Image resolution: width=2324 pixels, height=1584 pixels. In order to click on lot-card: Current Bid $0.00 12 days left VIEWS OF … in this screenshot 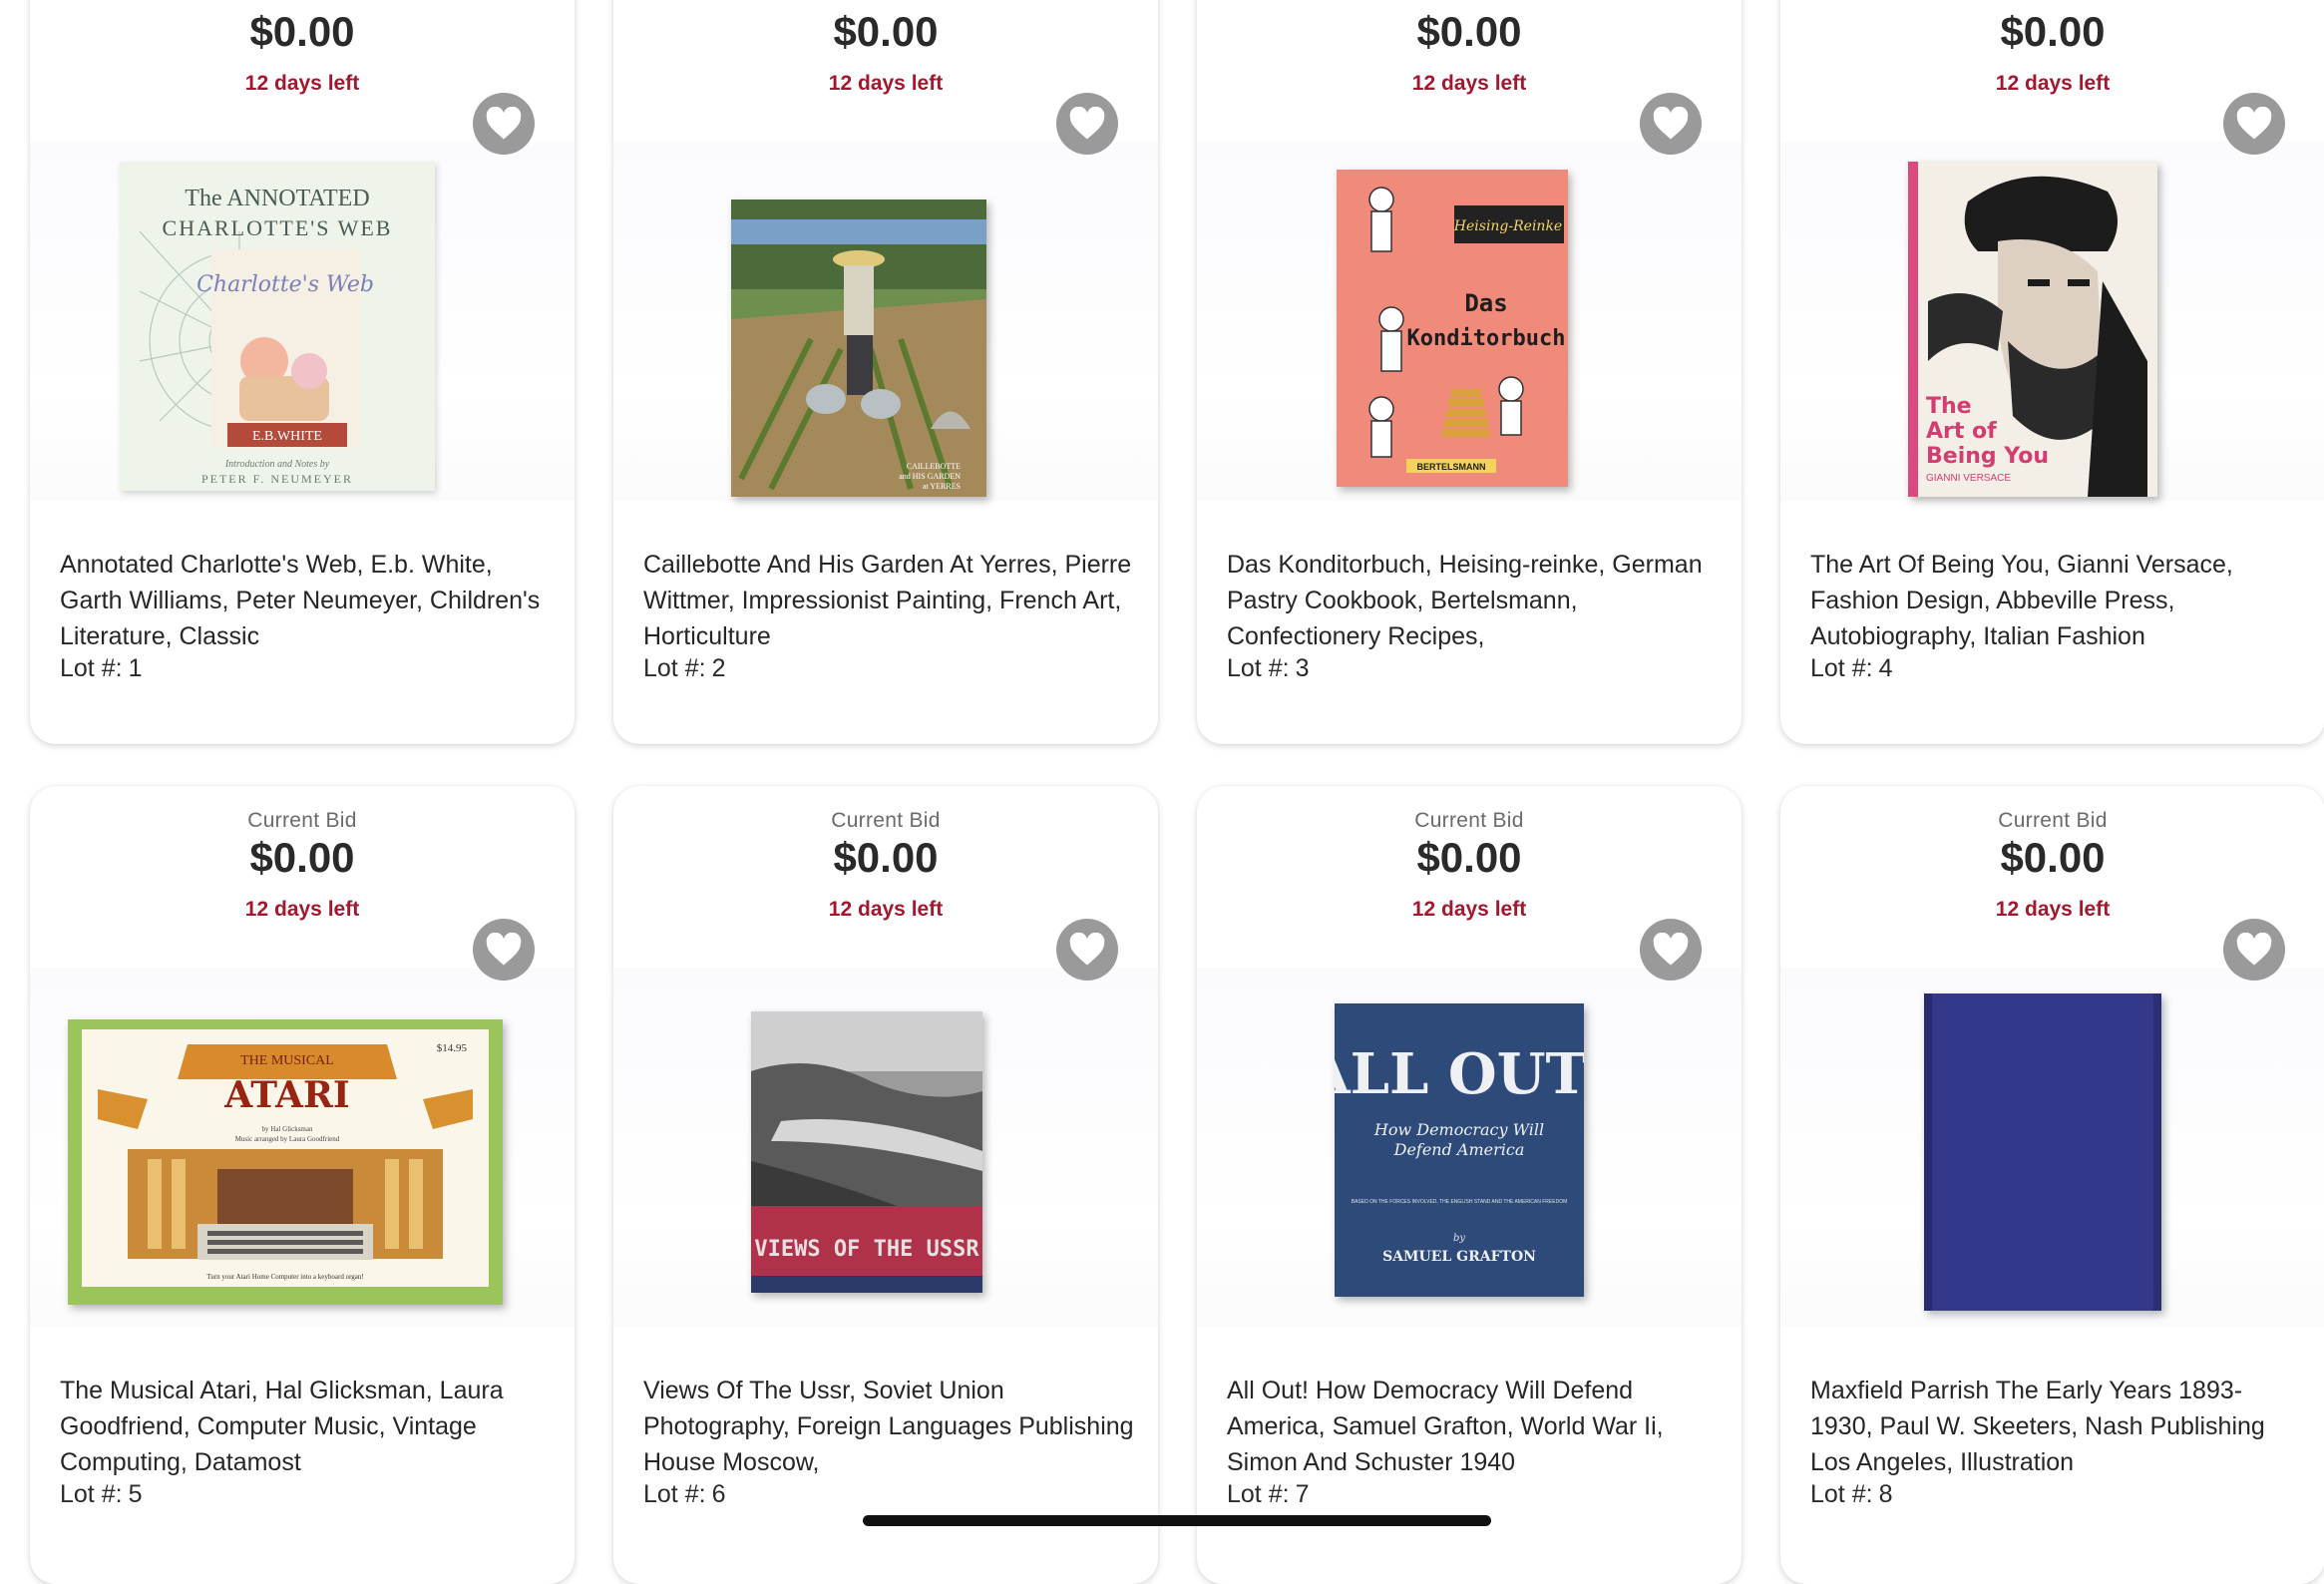, I will do `click(885, 1185)`.